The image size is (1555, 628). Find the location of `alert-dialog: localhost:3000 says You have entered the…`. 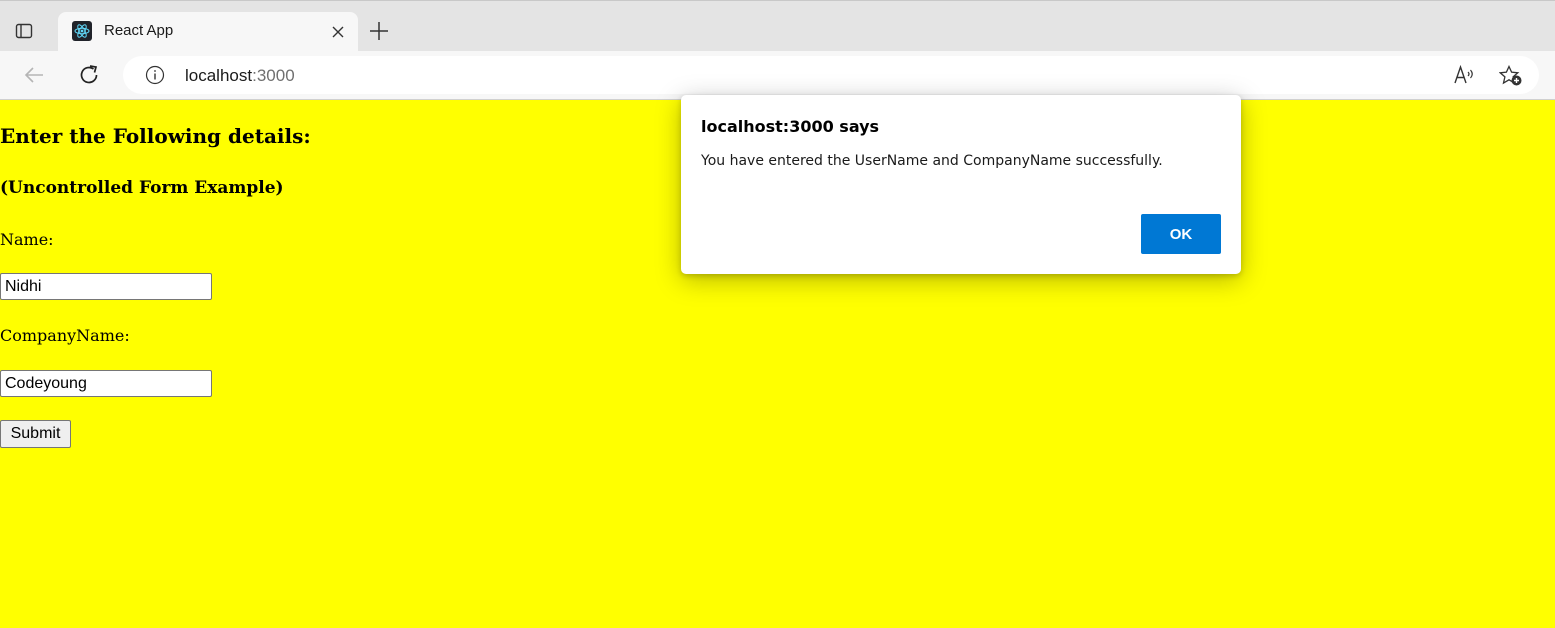

alert-dialog: localhost:3000 says You have entered the… is located at coordinates (961, 184).